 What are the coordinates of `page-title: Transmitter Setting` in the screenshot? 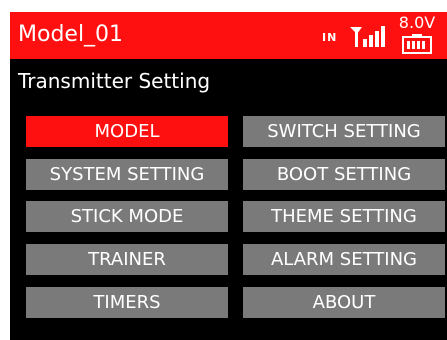 It's located at (114, 81).